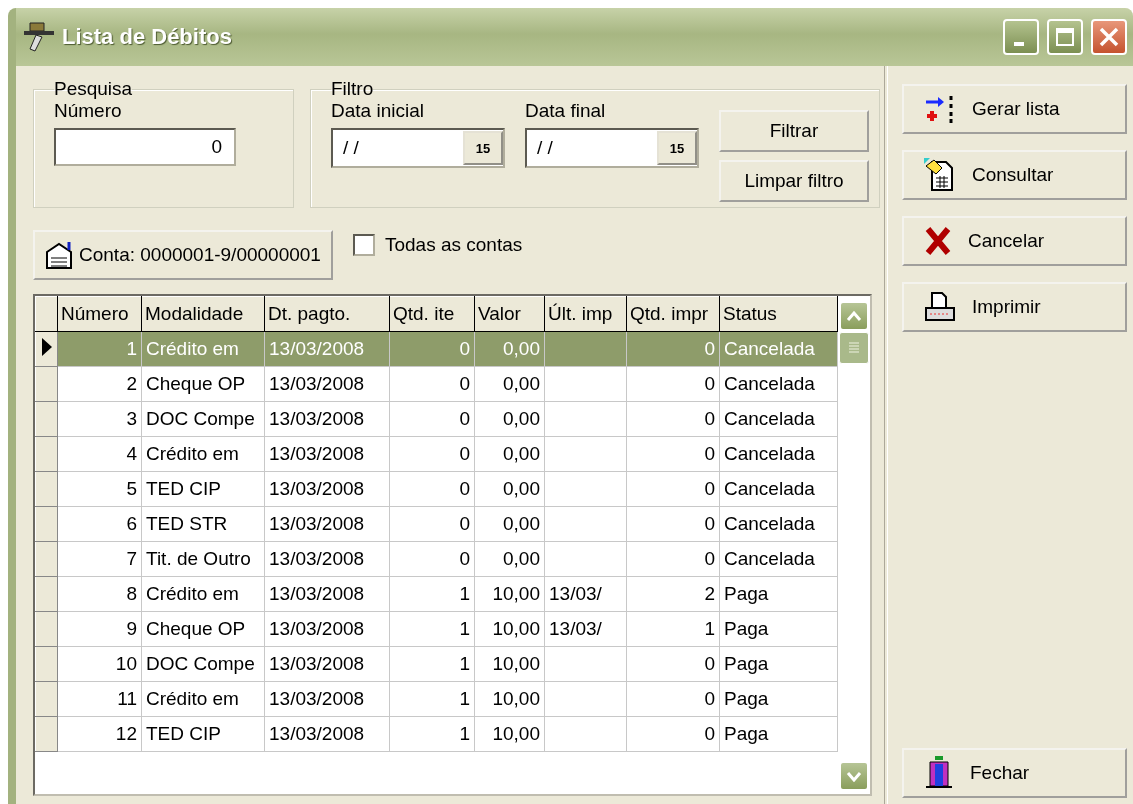 Image resolution: width=1133 pixels, height=804 pixels. I want to click on door-figure-icon, so click(939, 773).